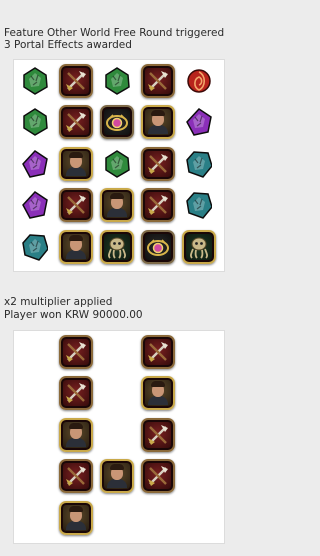 Image resolution: width=320 pixels, height=556 pixels. What do you see at coordinates (68, 45) in the screenshot?
I see `portal-effects-message: 3 Portal Effects awarded` at bounding box center [68, 45].